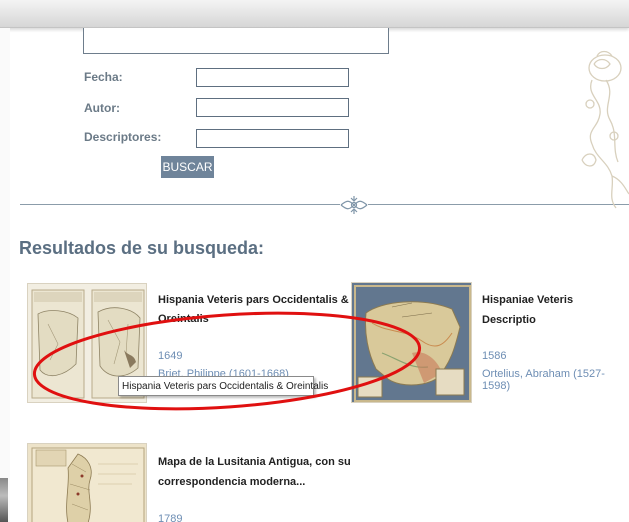 The width and height of the screenshot is (629, 522). I want to click on result-author-2: Ortelius, Abraham (1527-1598), so click(555, 380).